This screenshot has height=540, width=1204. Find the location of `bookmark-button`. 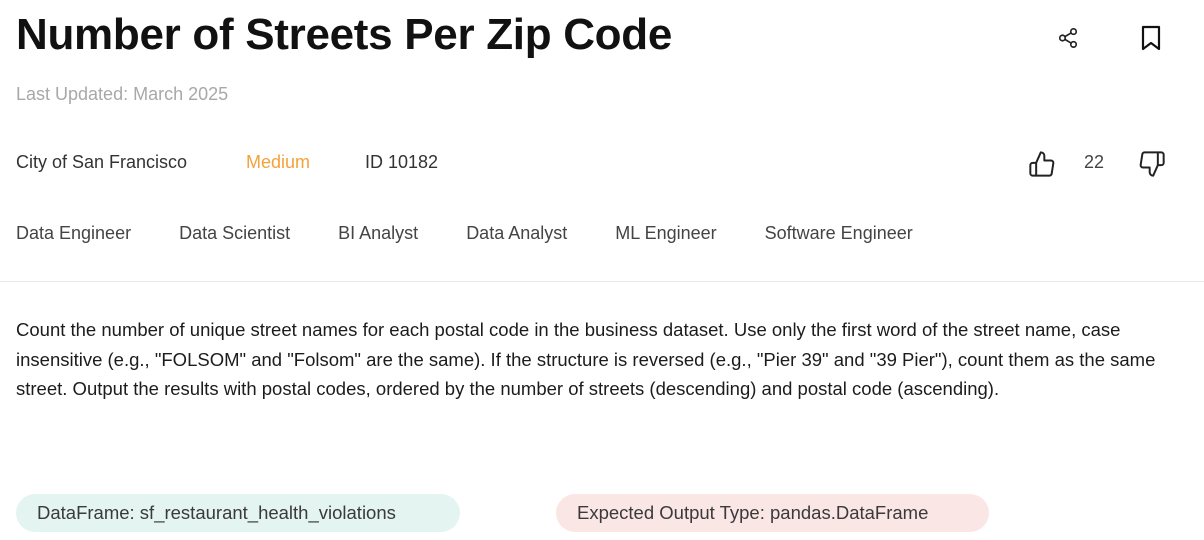

bookmark-button is located at coordinates (1151, 38).